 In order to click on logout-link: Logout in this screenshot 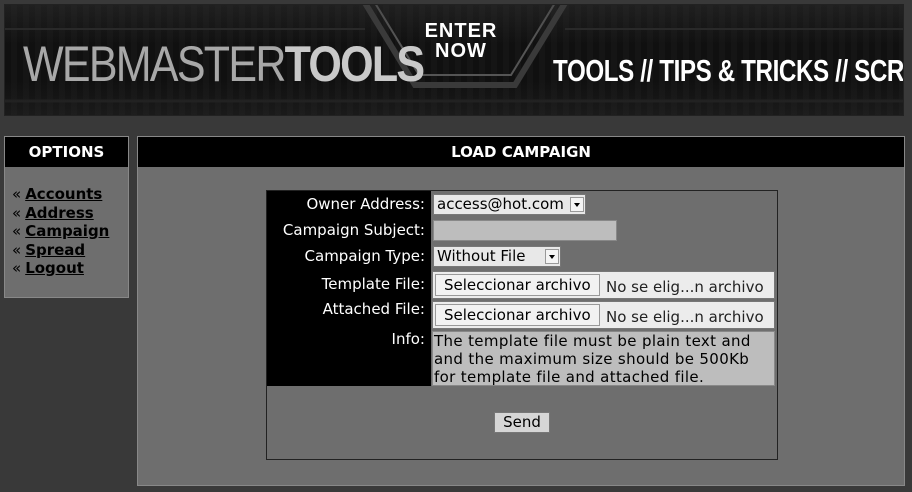, I will do `click(54, 268)`.